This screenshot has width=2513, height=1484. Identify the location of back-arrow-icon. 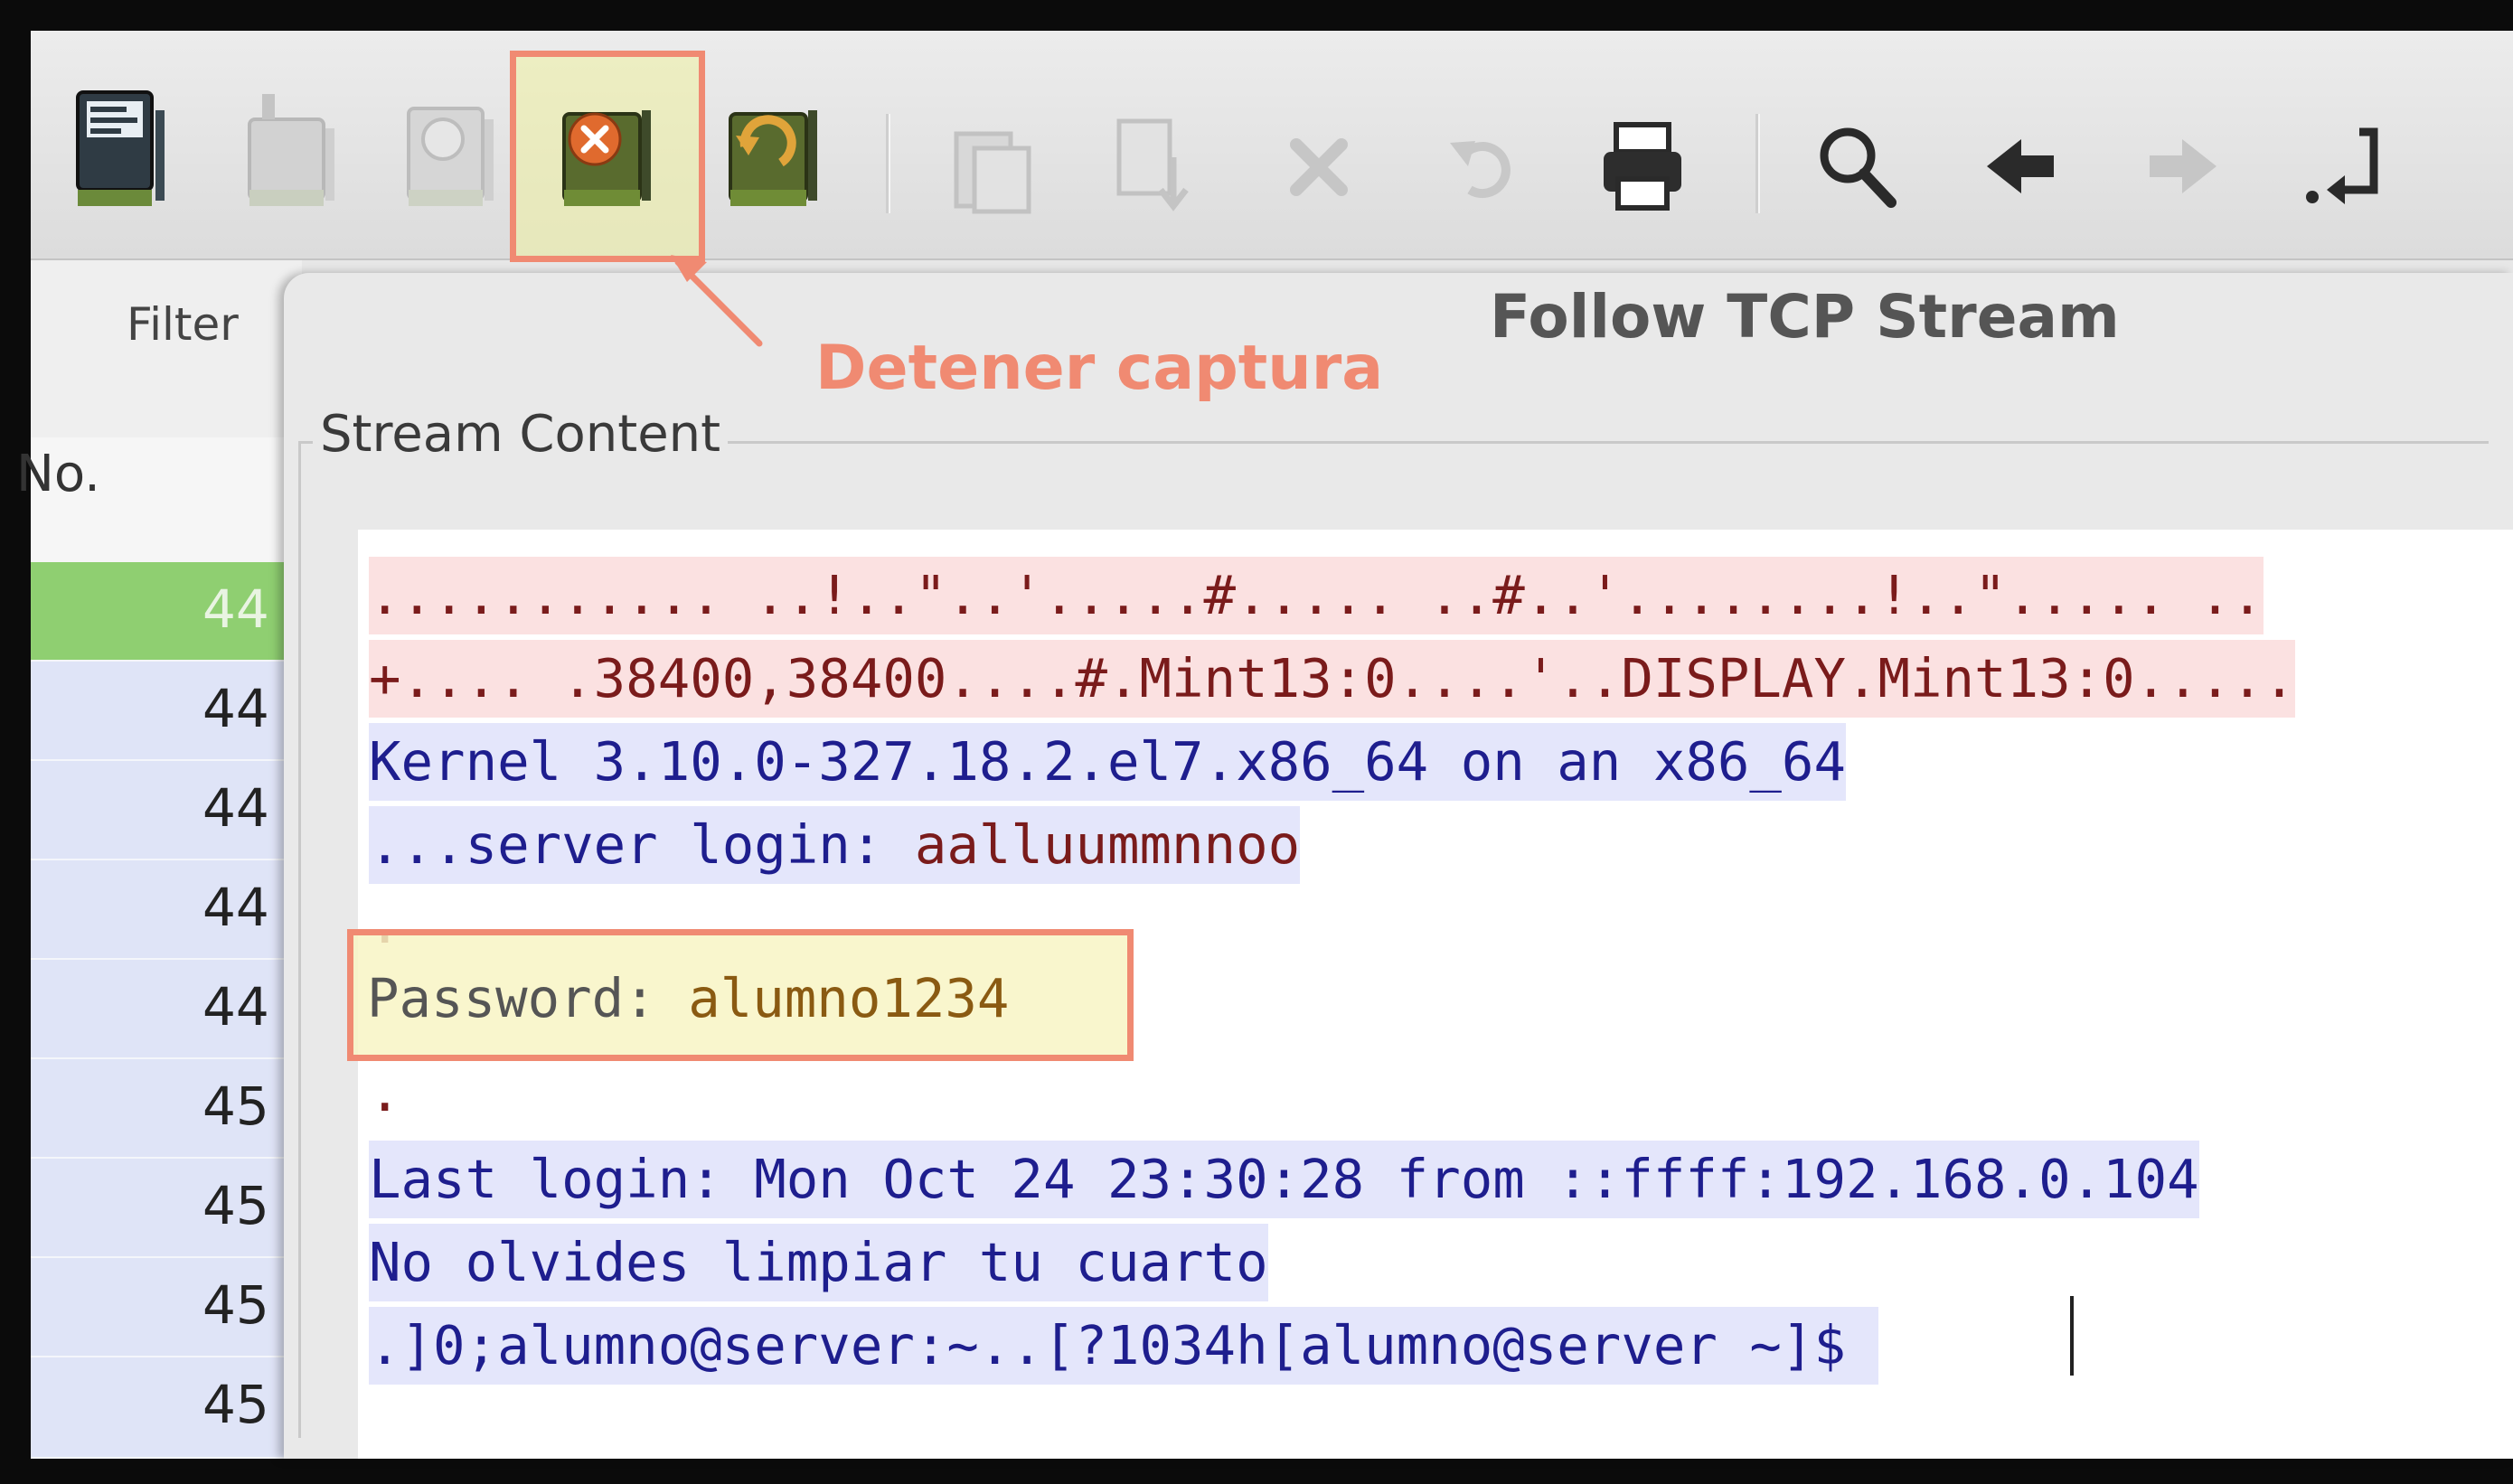
(2021, 167).